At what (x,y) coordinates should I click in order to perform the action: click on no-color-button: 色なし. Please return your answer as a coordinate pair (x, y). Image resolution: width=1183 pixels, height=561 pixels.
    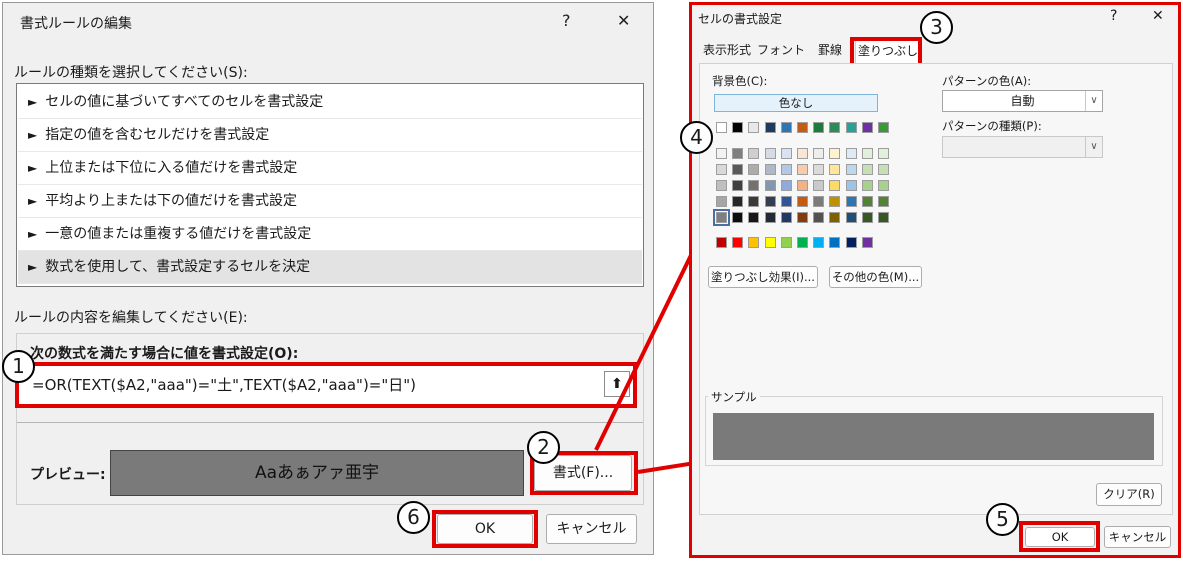
    Looking at the image, I should click on (796, 103).